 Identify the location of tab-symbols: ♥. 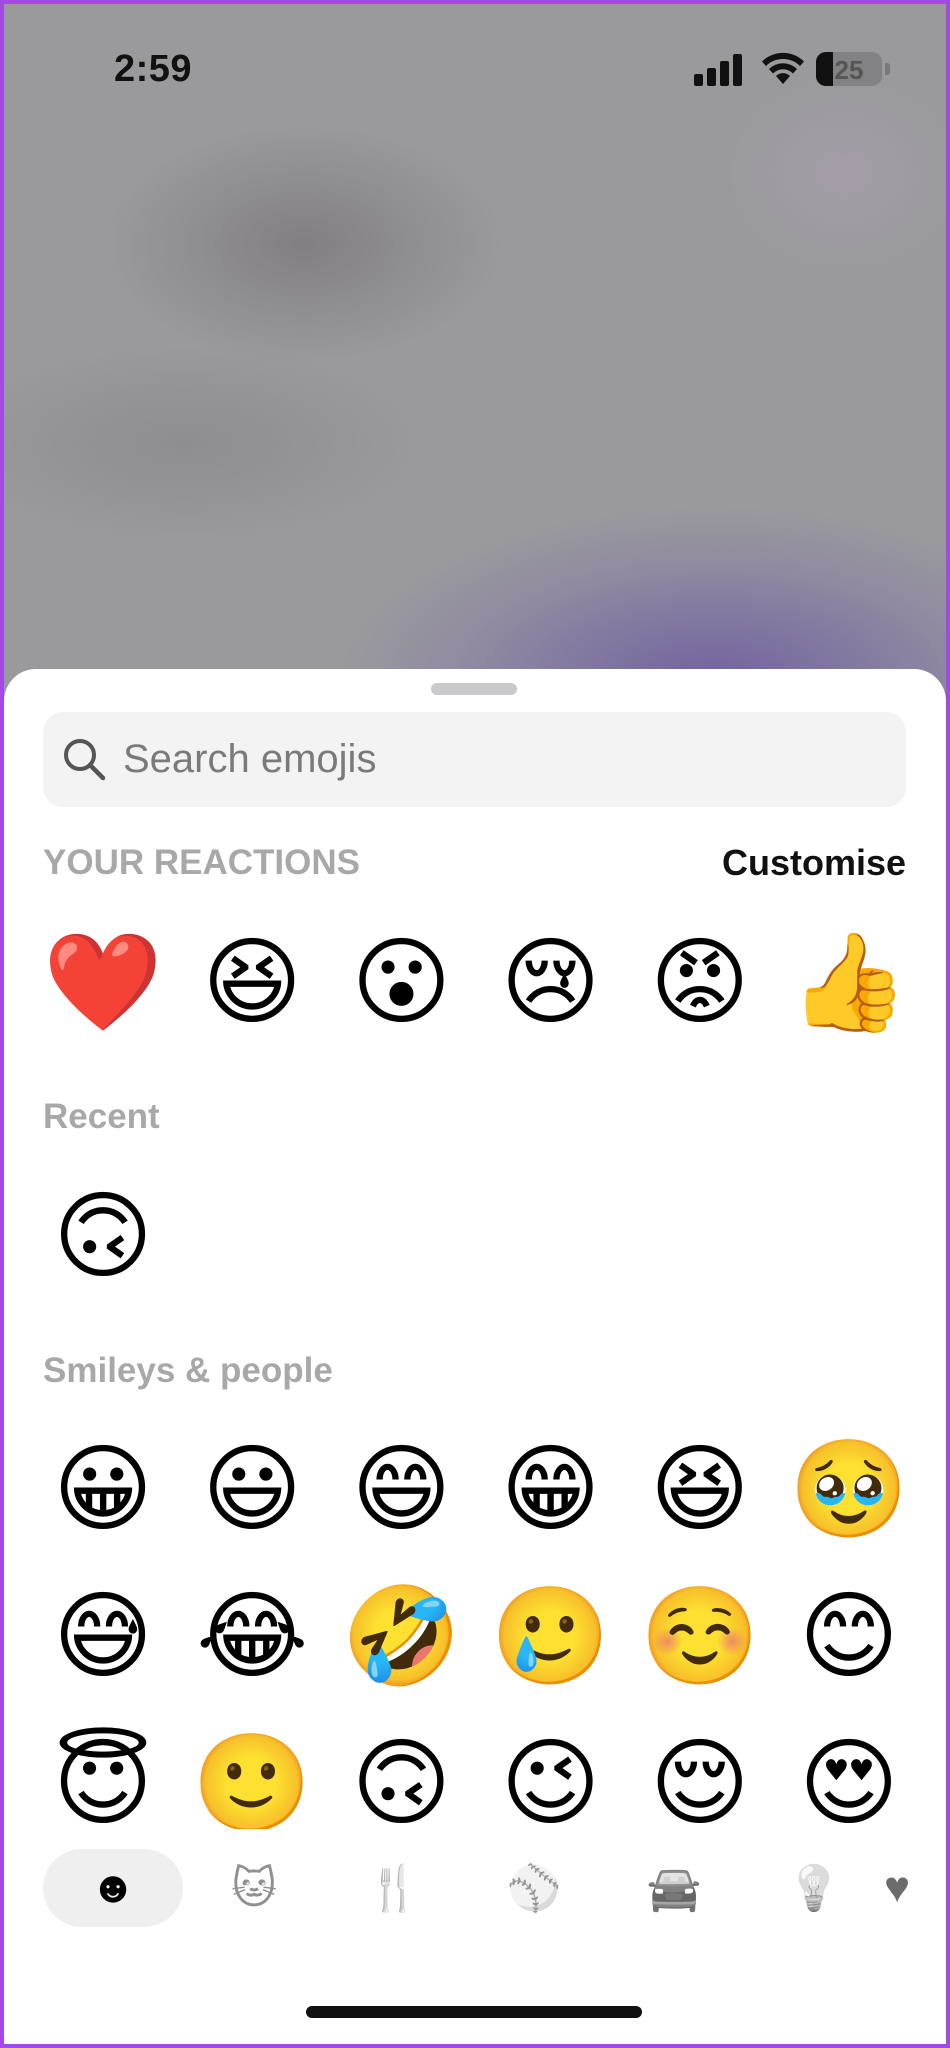
(915, 1888).